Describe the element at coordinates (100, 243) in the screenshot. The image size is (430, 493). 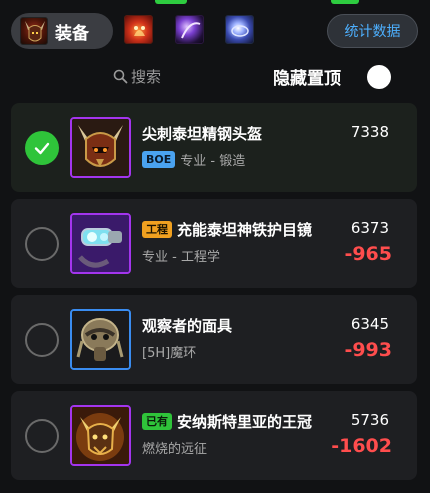
I see `goggles-icon` at that location.